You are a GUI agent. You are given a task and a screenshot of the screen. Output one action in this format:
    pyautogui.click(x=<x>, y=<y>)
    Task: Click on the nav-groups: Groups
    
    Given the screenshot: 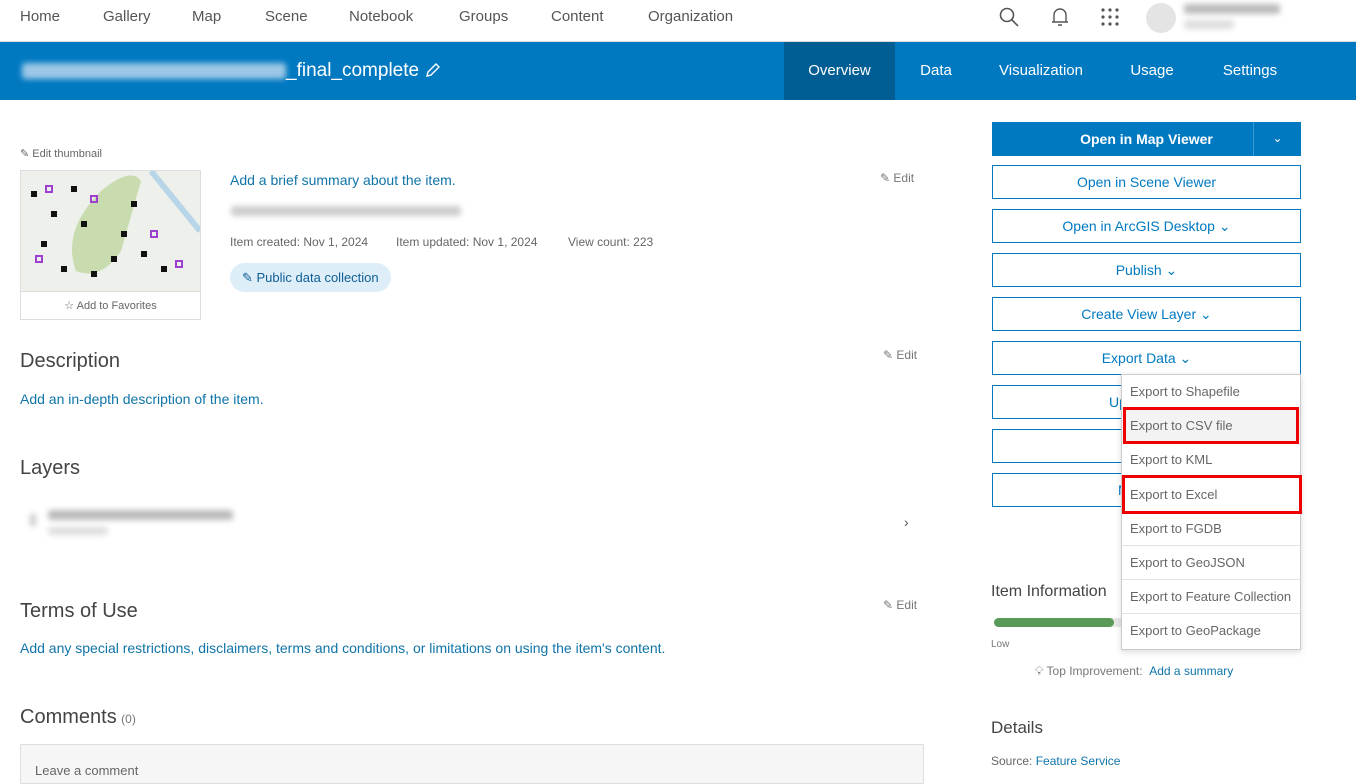 What is the action you would take?
    pyautogui.click(x=483, y=16)
    